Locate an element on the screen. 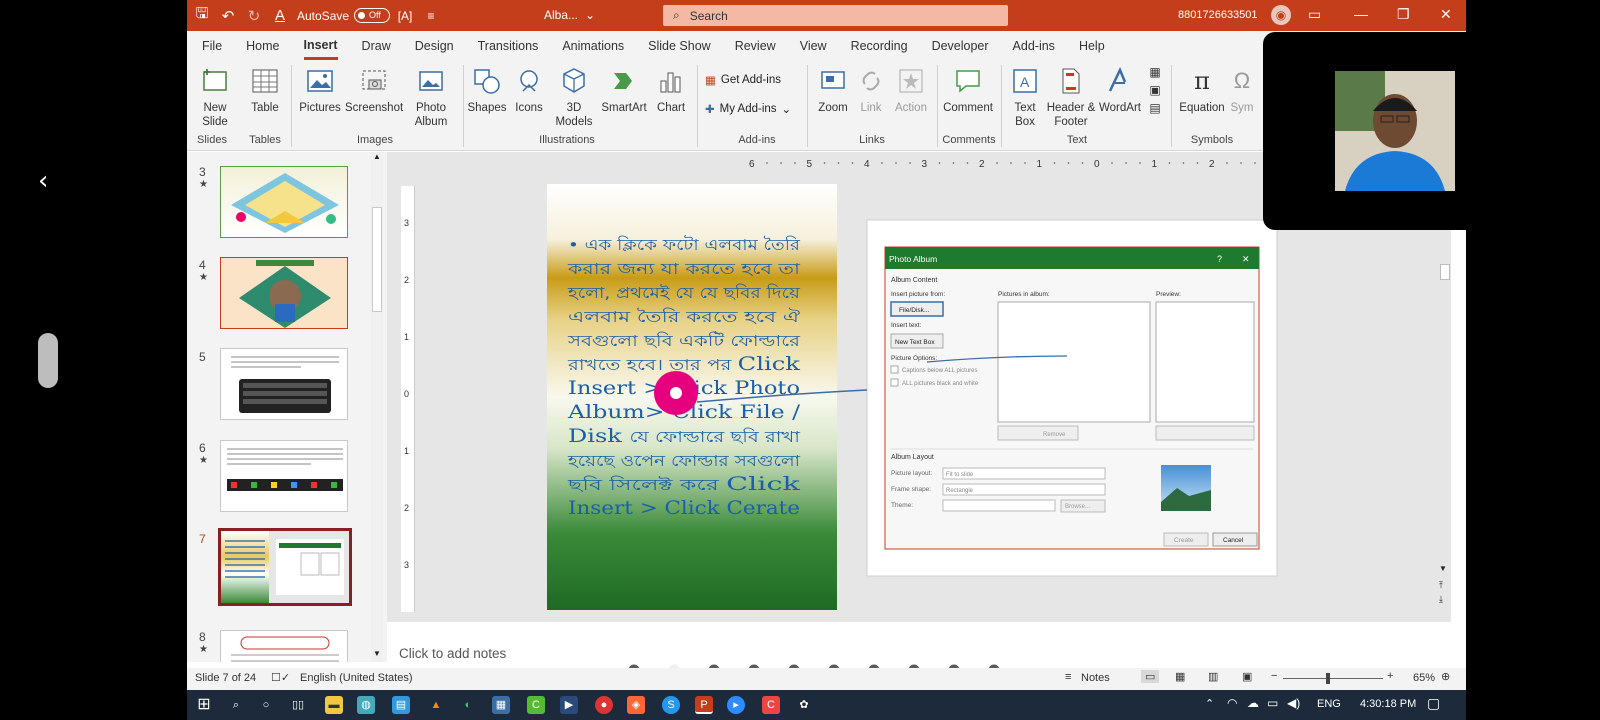 The image size is (1600, 720). reading-view-icon: ▥ is located at coordinates (1213, 676).